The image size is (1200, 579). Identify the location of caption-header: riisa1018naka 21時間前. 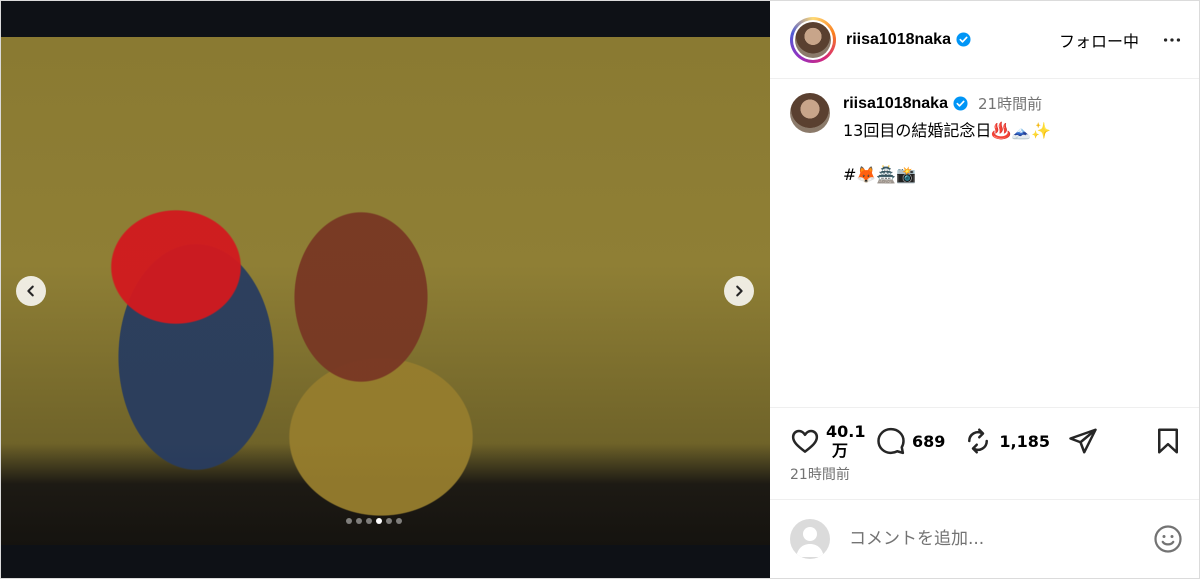
(947, 103).